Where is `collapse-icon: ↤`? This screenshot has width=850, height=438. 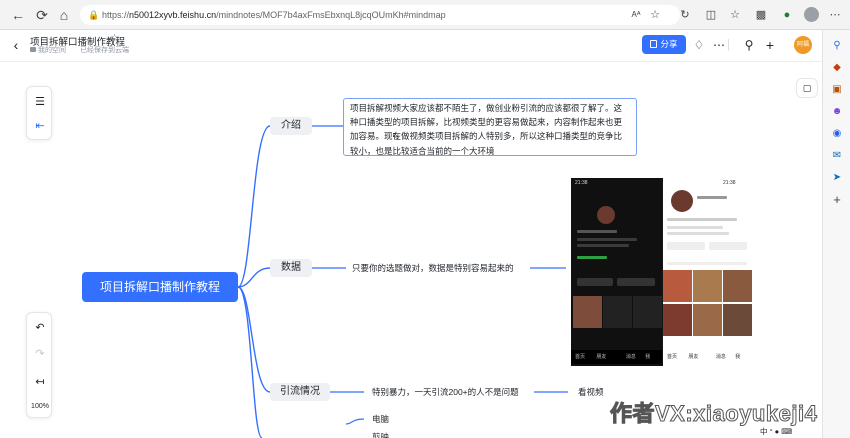 collapse-icon: ↤ is located at coordinates (40, 382).